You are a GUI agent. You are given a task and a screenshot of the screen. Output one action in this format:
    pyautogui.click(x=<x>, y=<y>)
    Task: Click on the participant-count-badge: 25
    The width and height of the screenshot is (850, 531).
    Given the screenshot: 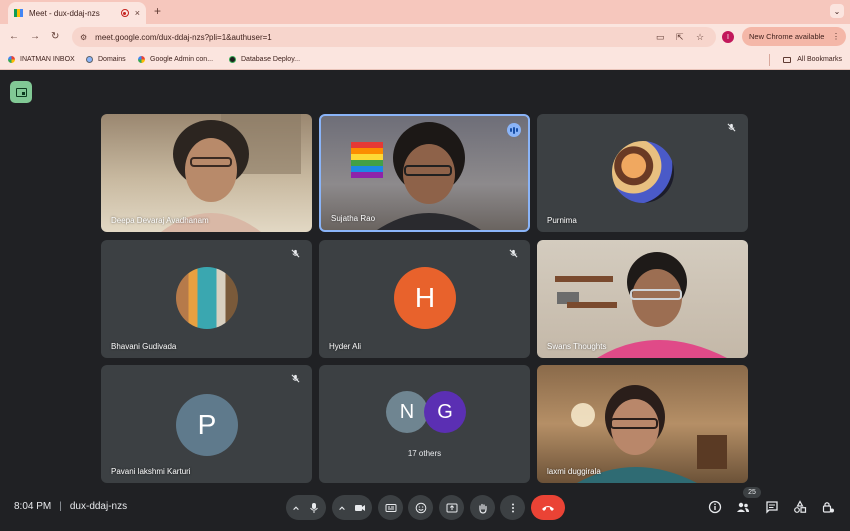 What is the action you would take?
    pyautogui.click(x=752, y=492)
    